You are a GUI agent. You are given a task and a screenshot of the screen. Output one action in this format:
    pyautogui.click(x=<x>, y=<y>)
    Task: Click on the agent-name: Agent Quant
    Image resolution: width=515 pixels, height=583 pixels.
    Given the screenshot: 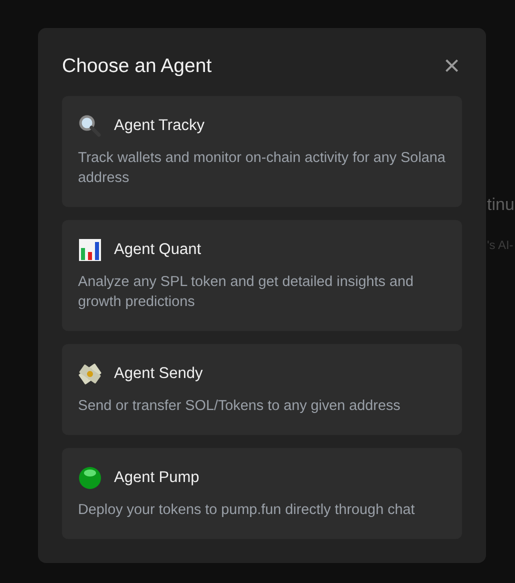 What is the action you would take?
    pyautogui.click(x=158, y=250)
    